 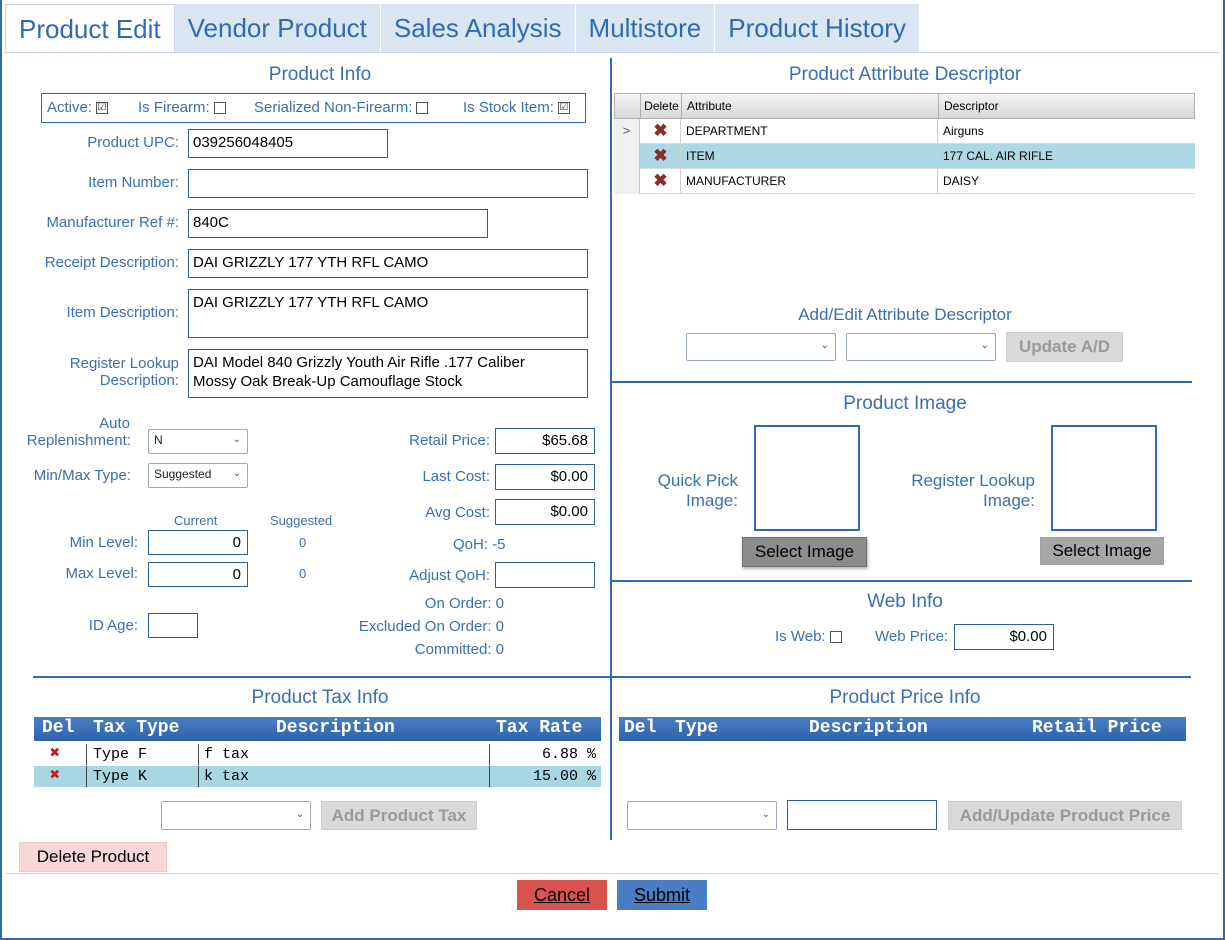 I want to click on register-lookup-image-box, so click(x=1104, y=478).